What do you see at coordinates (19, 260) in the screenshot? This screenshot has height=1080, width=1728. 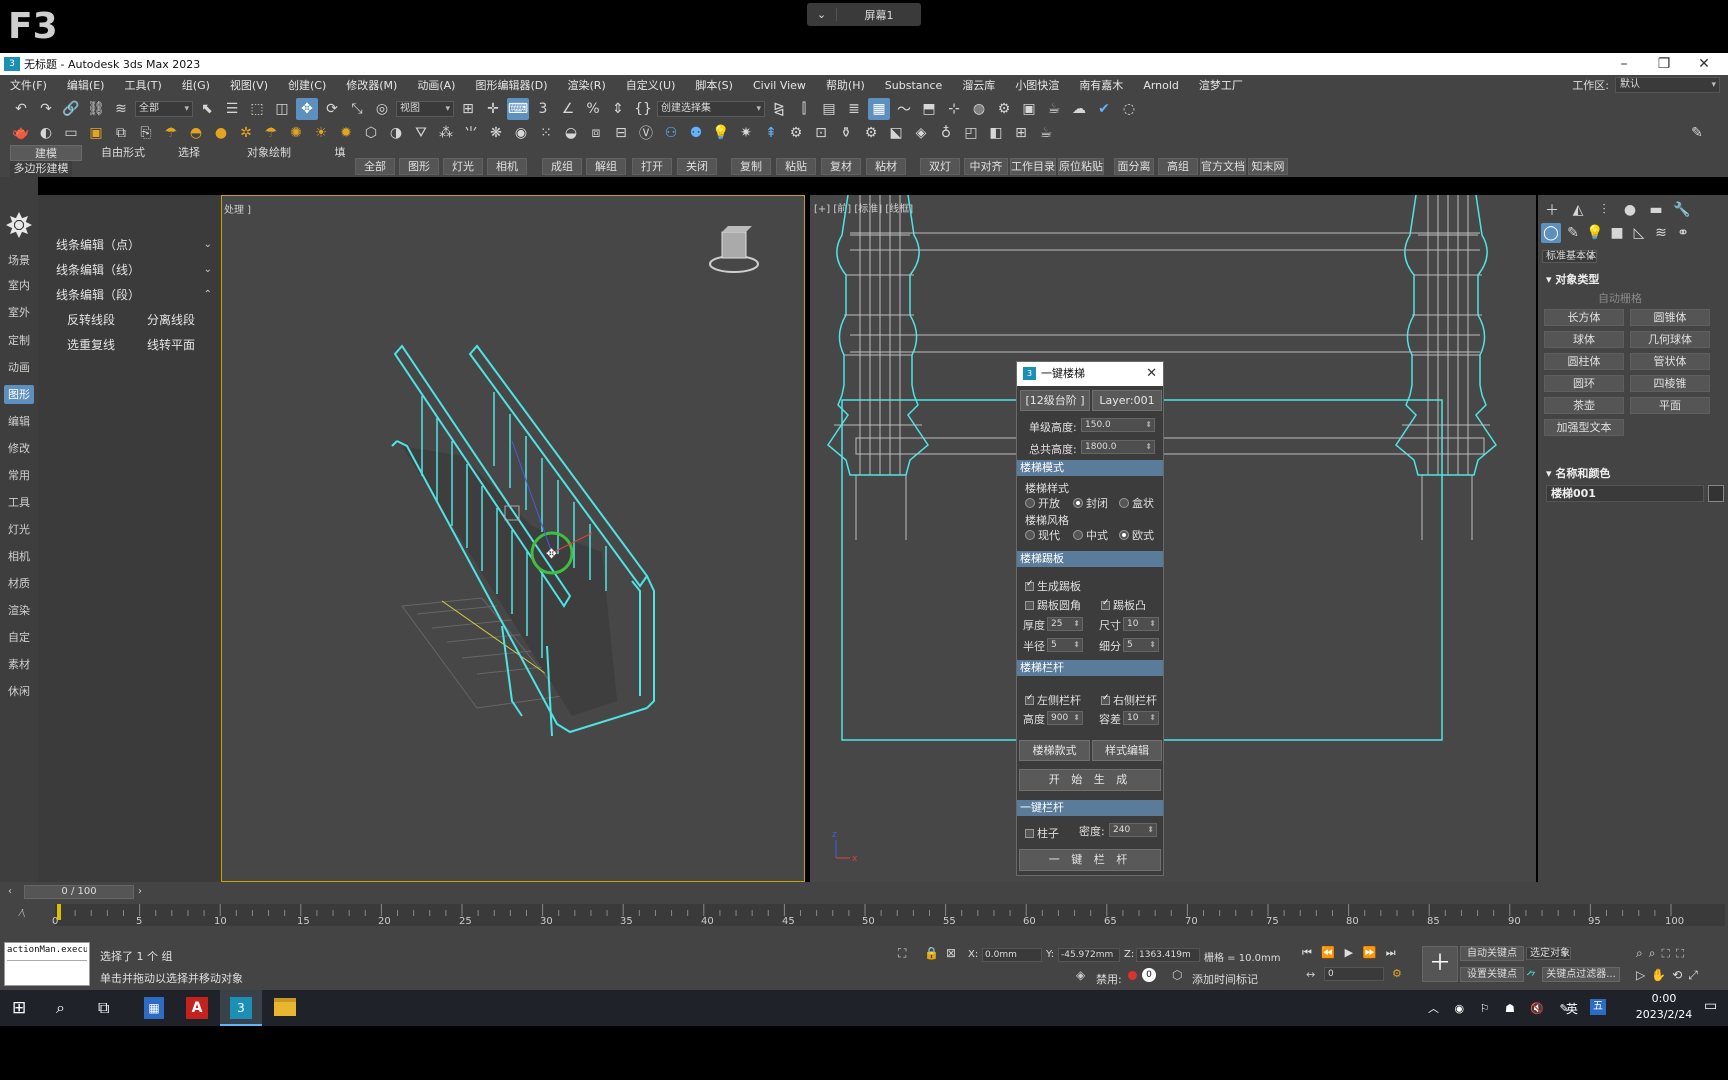 I see `rail-item-scene: 场景` at bounding box center [19, 260].